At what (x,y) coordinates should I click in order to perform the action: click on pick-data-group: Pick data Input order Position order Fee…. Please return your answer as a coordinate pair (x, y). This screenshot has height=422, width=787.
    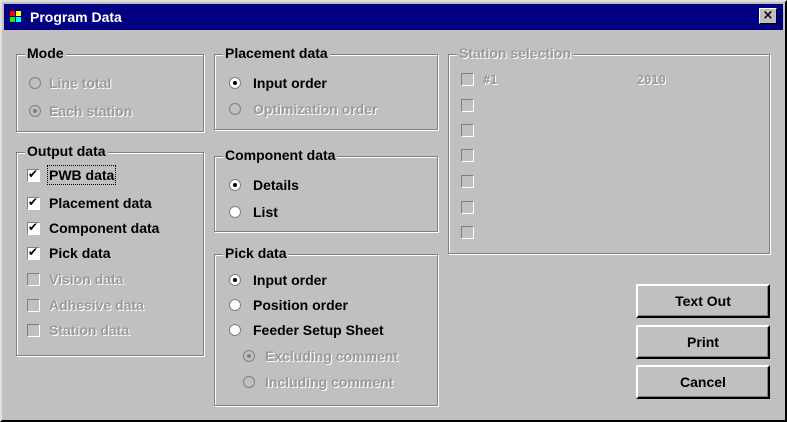
    Looking at the image, I should click on (326, 325).